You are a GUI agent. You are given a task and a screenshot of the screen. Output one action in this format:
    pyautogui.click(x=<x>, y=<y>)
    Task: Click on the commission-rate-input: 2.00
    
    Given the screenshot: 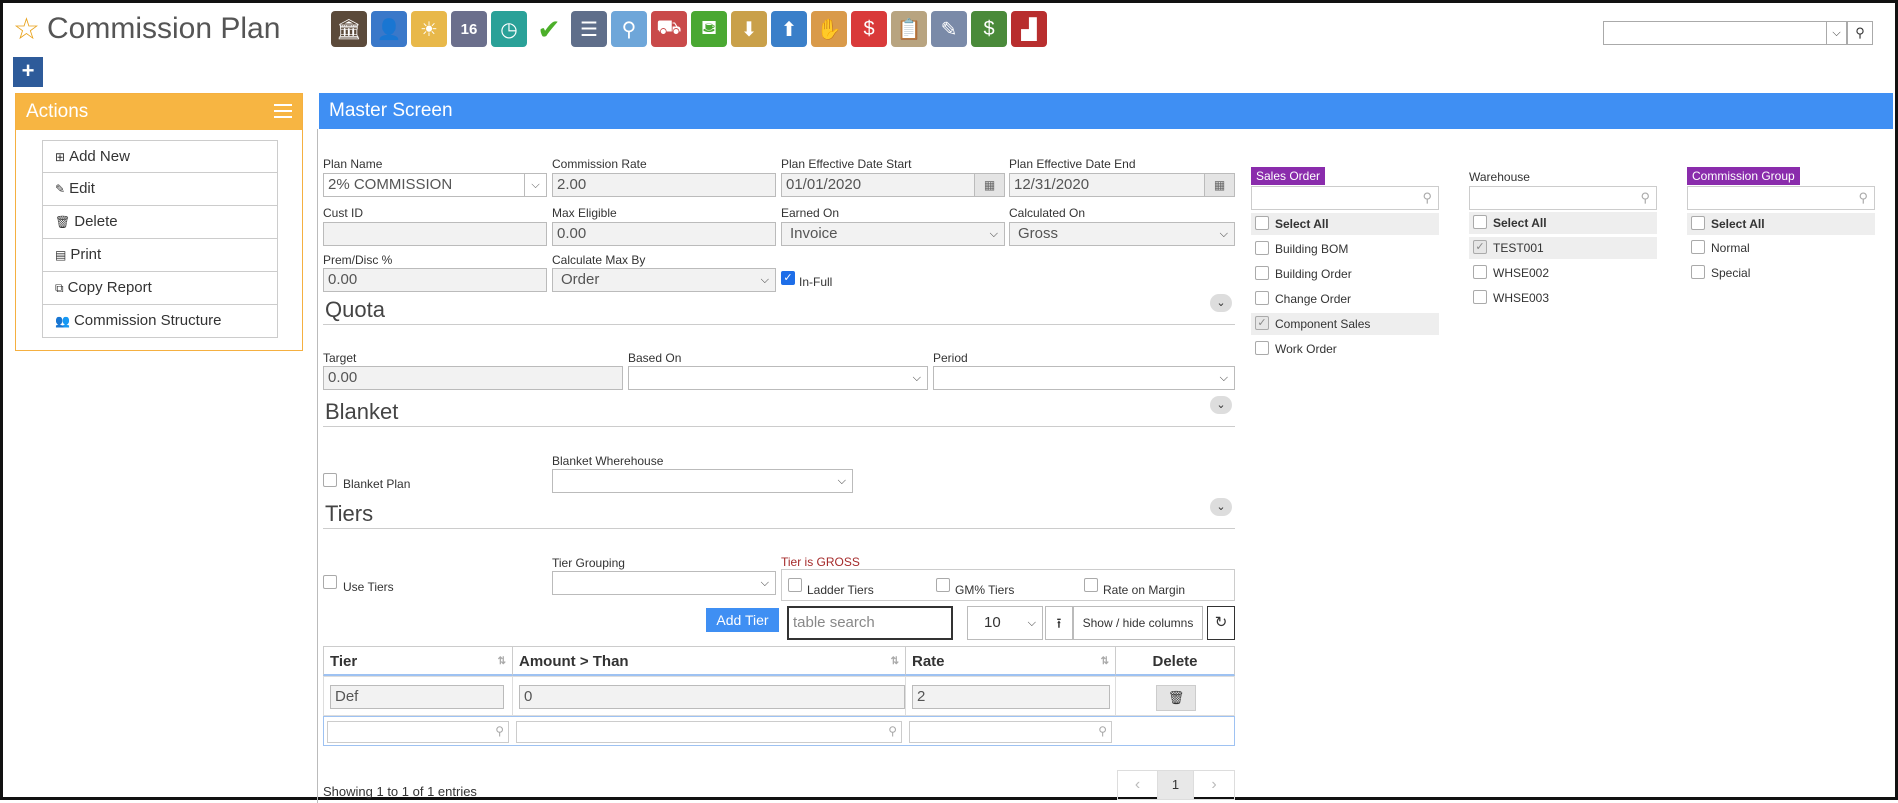 What is the action you would take?
    pyautogui.click(x=664, y=185)
    